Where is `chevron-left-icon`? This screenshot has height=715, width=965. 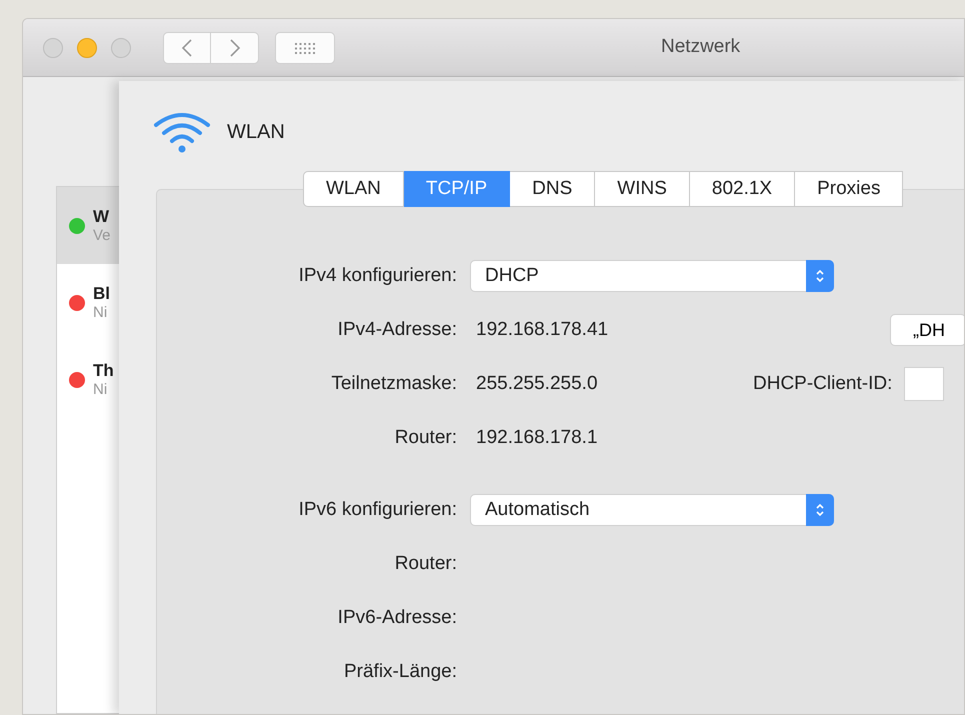
chevron-left-icon is located at coordinates (187, 48).